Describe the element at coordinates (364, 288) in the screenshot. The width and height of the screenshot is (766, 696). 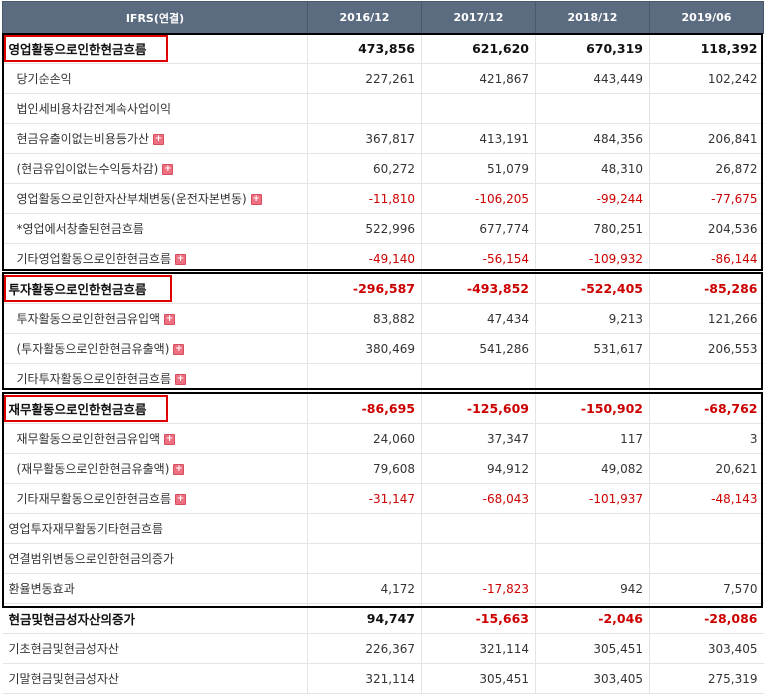
I see `value-cell: -296,587` at that location.